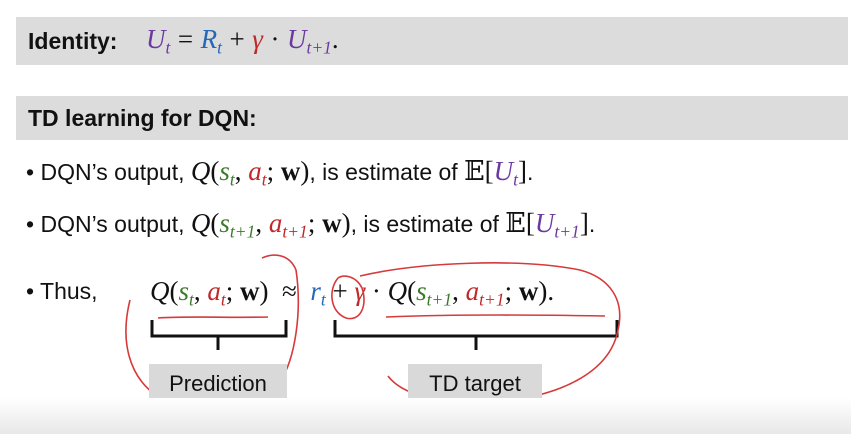 Image resolution: width=851 pixels, height=434 pixels. I want to click on reward-circle-mark, so click(348, 297).